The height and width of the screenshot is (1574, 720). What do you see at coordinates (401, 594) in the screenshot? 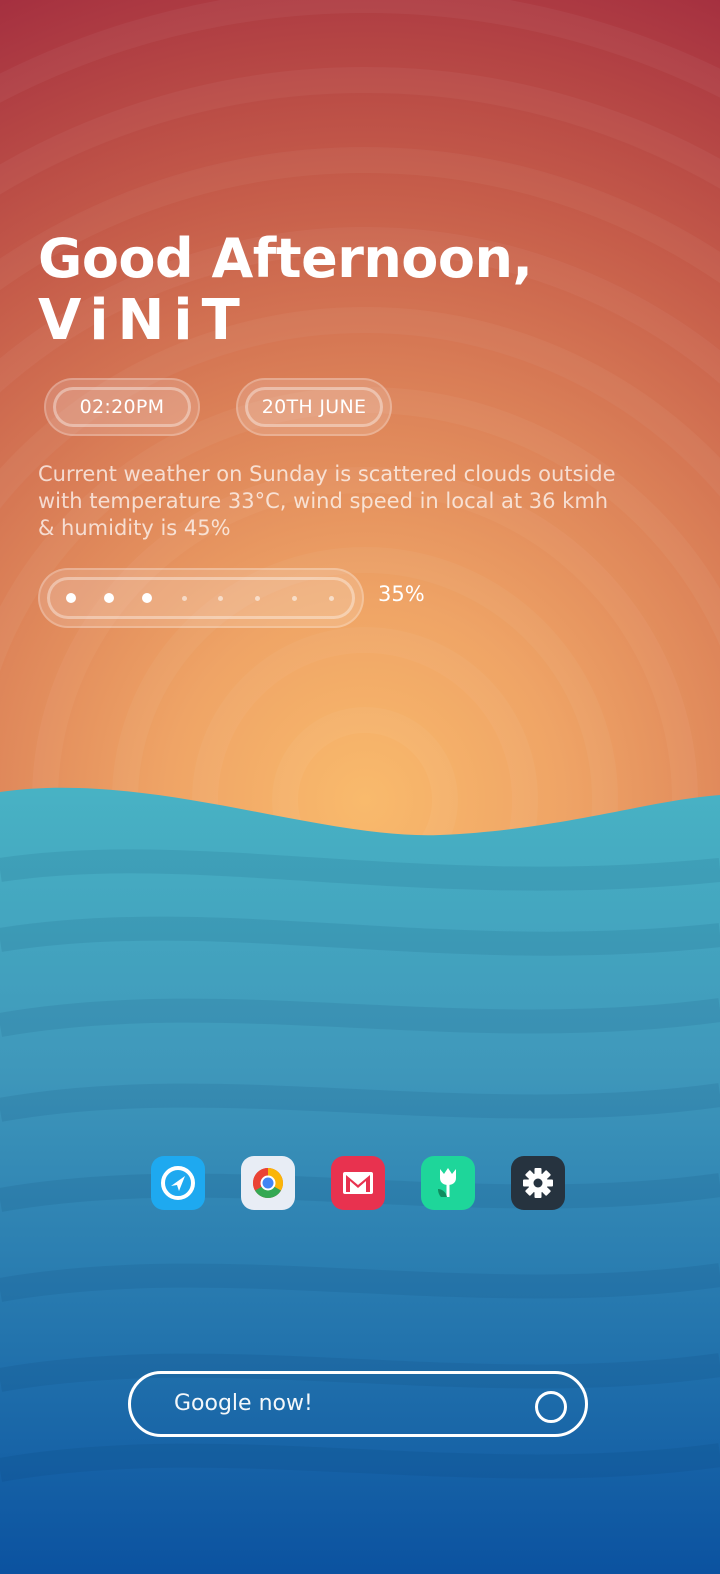
I see `battery-percent: 35%` at bounding box center [401, 594].